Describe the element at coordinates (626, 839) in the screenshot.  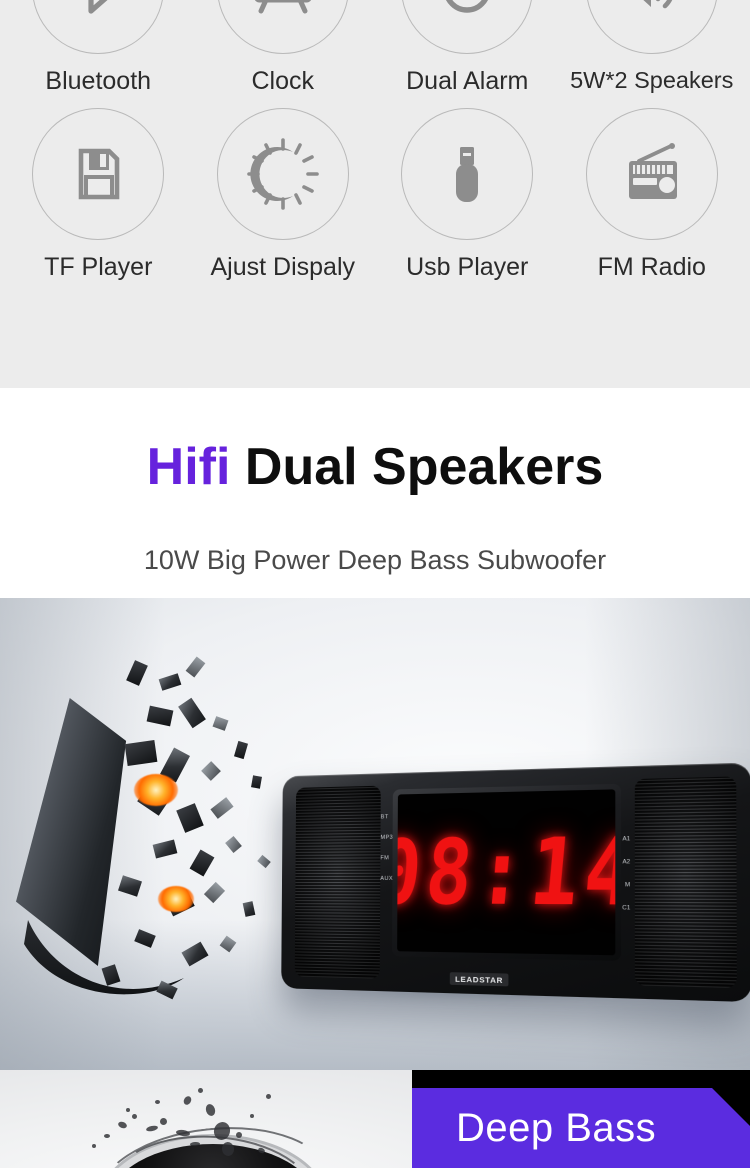
I see `indicator-label: A1` at that location.